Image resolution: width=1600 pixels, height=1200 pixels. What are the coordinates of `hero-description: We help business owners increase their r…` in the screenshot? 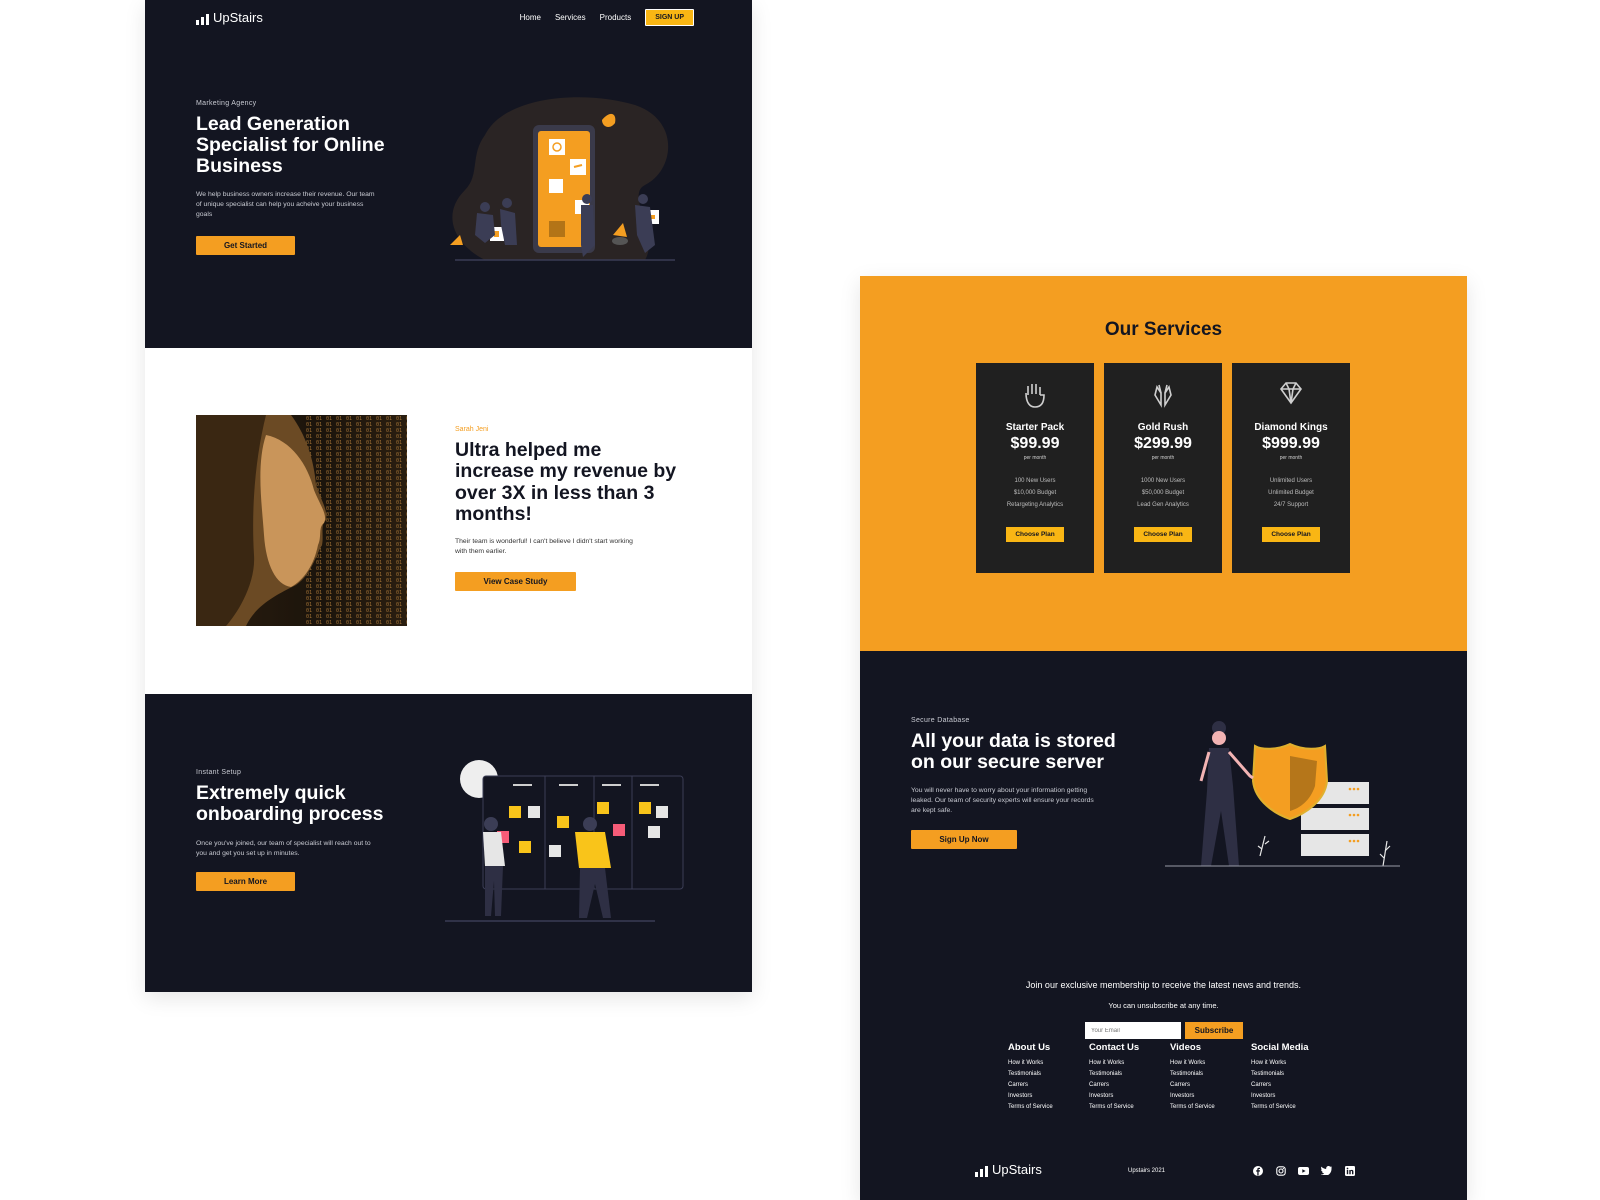 It's located at (285, 204).